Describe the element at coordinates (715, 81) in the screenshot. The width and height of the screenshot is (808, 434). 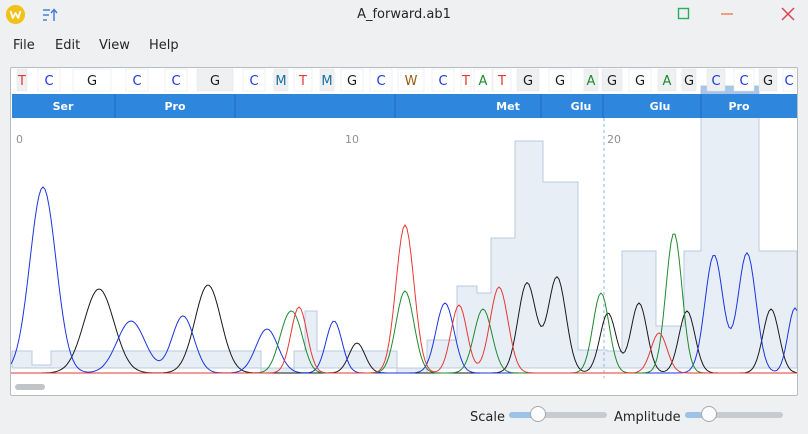
I see `base-call-24: C` at that location.